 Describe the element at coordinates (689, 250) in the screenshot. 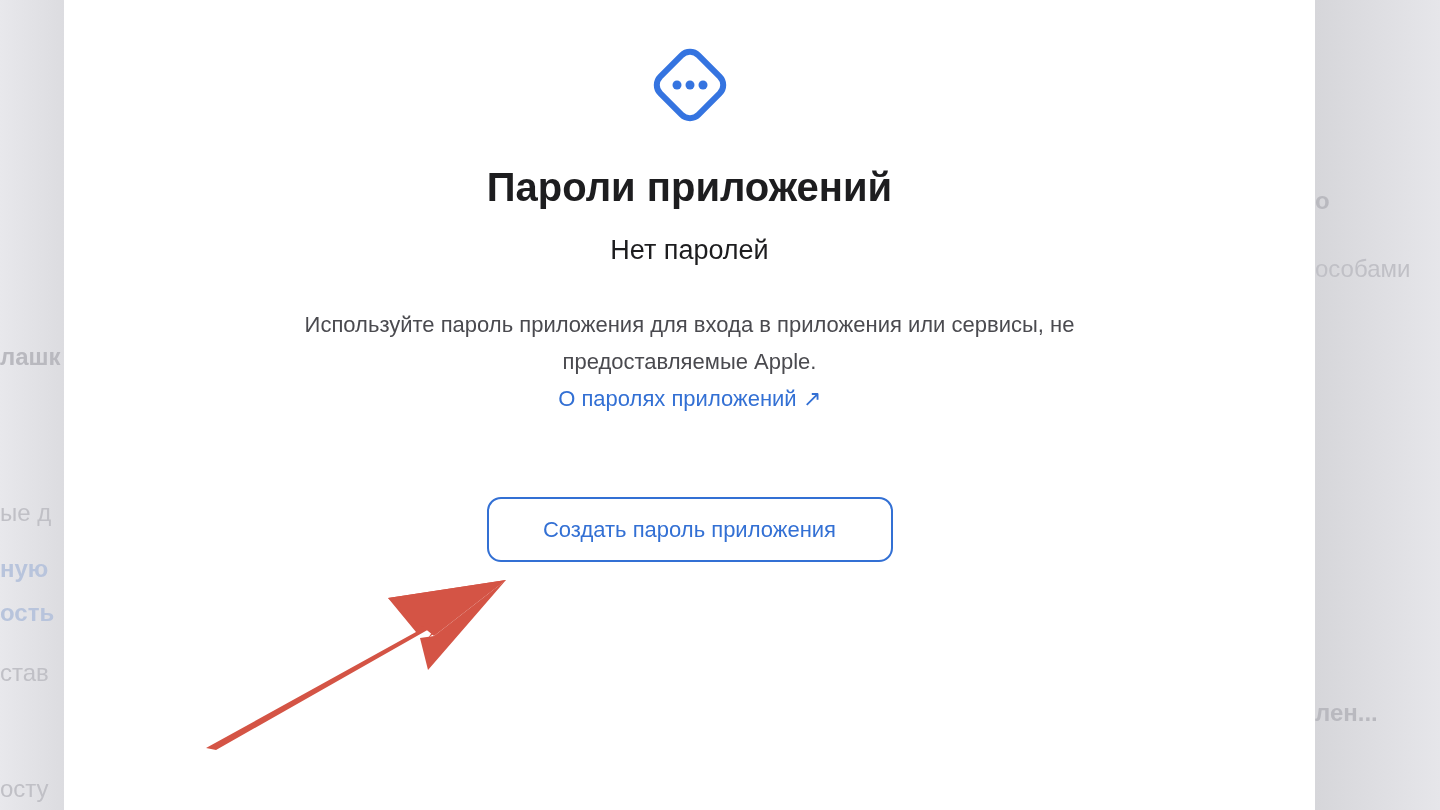

I see `dialog-subtitle: Нет паролей` at that location.